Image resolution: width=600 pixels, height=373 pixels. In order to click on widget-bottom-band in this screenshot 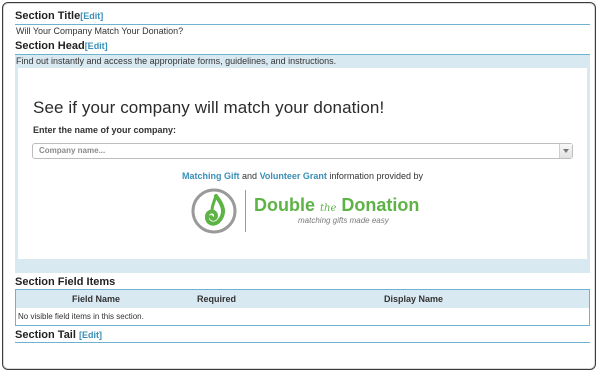, I will do `click(302, 266)`.